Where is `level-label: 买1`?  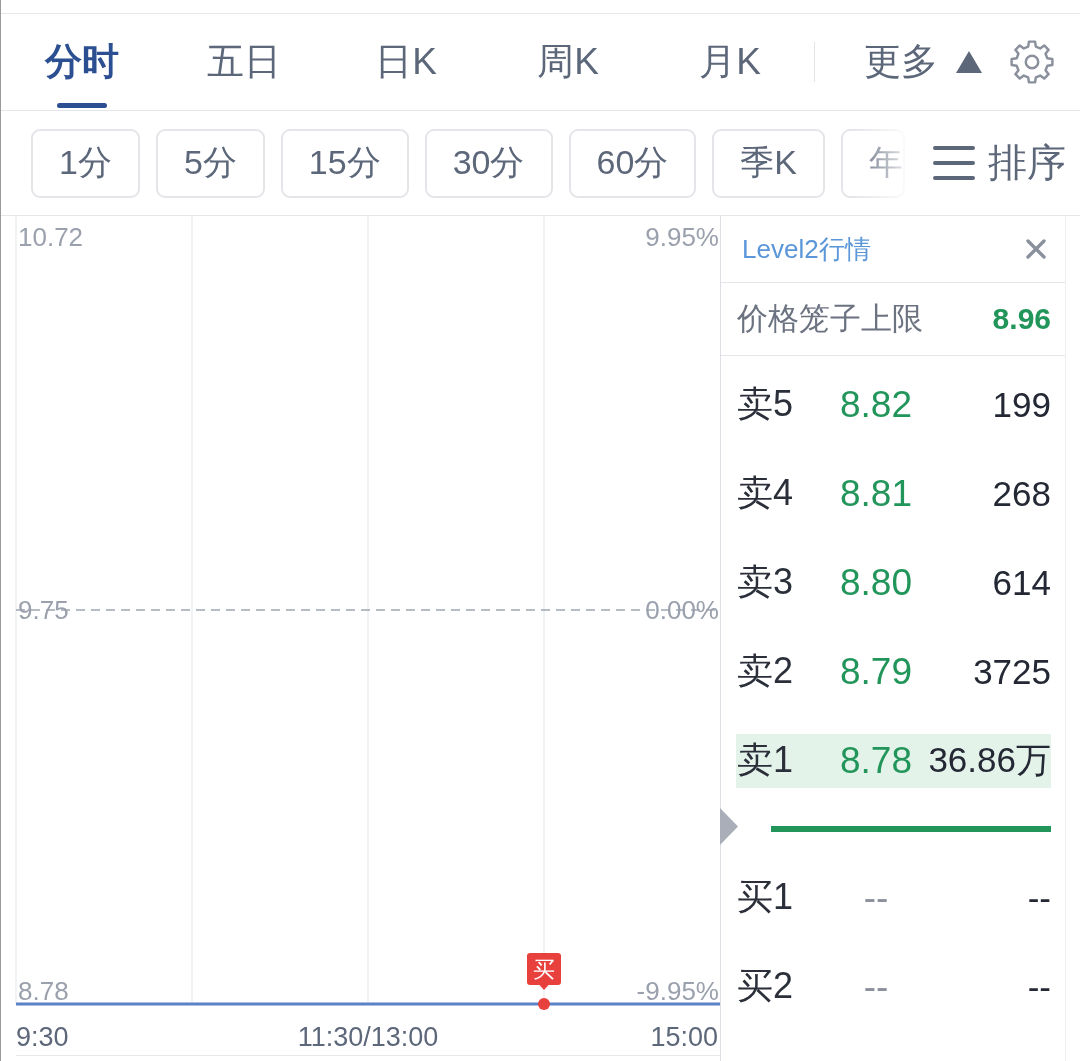
level-label: 买1 is located at coordinates (766, 897).